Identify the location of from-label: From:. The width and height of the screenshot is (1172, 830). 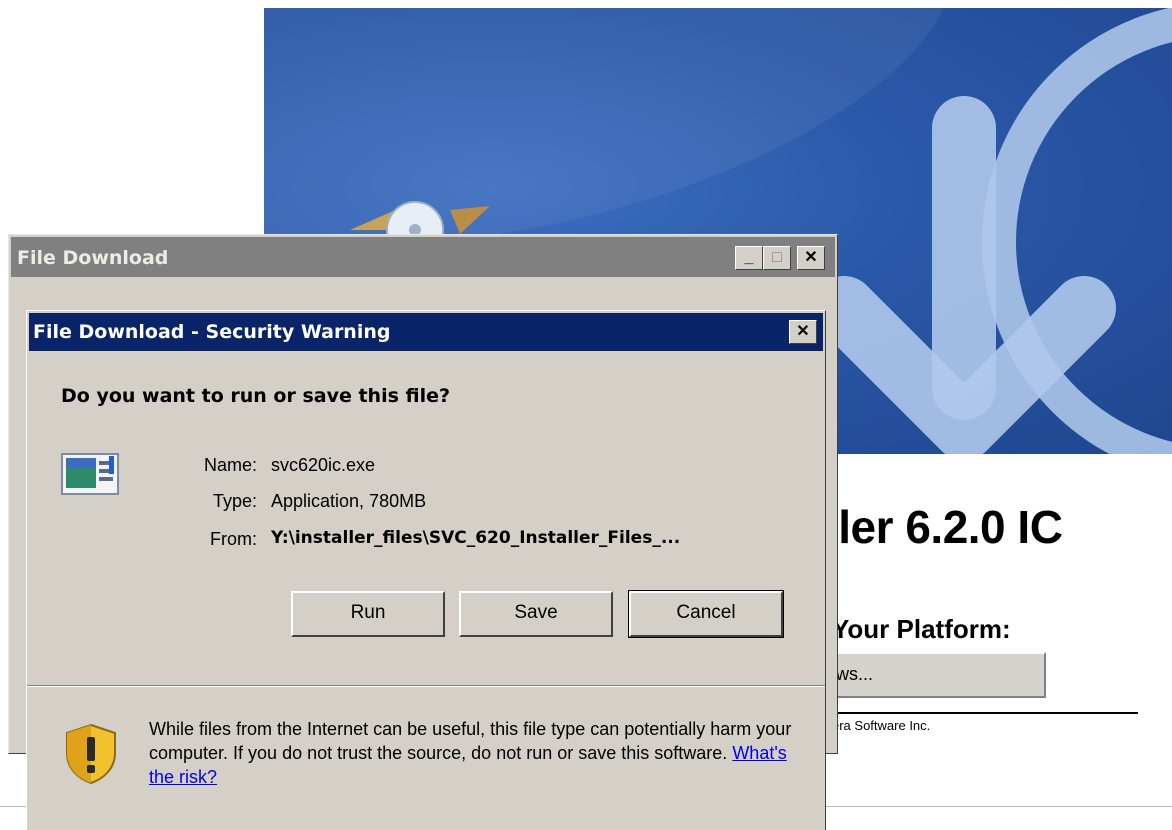
(233, 539).